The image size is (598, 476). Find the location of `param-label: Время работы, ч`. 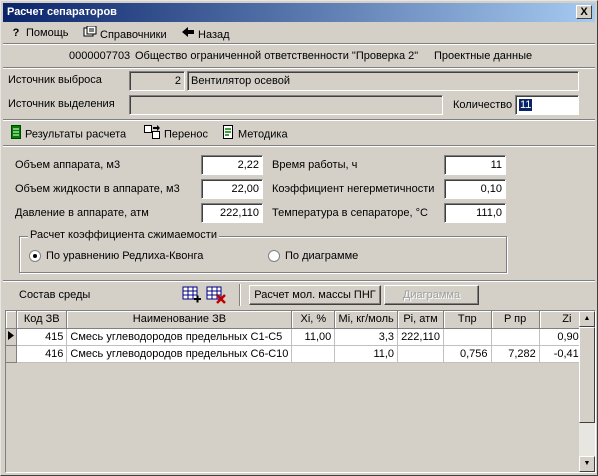

param-label: Время работы, ч is located at coordinates (315, 165).